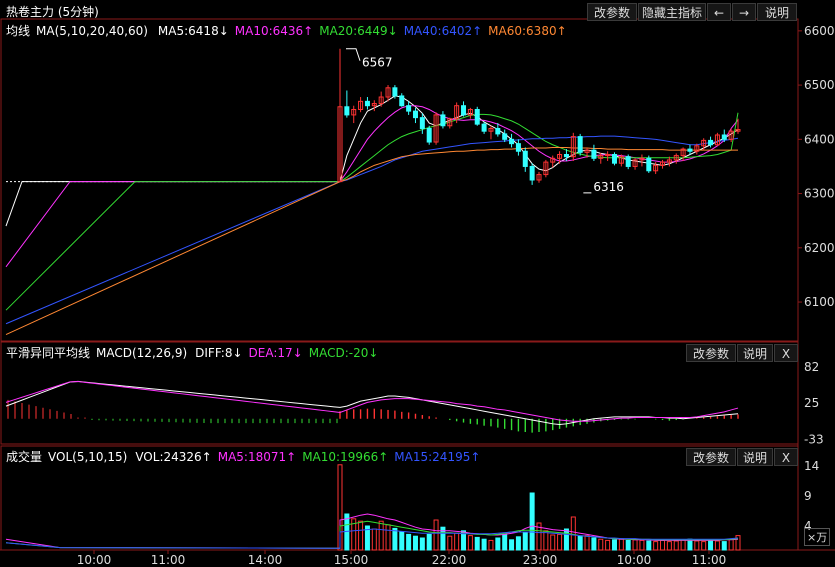 The height and width of the screenshot is (567, 835). Describe the element at coordinates (711, 457) in the screenshot. I see `vol-change-params-button: 改参数` at that location.